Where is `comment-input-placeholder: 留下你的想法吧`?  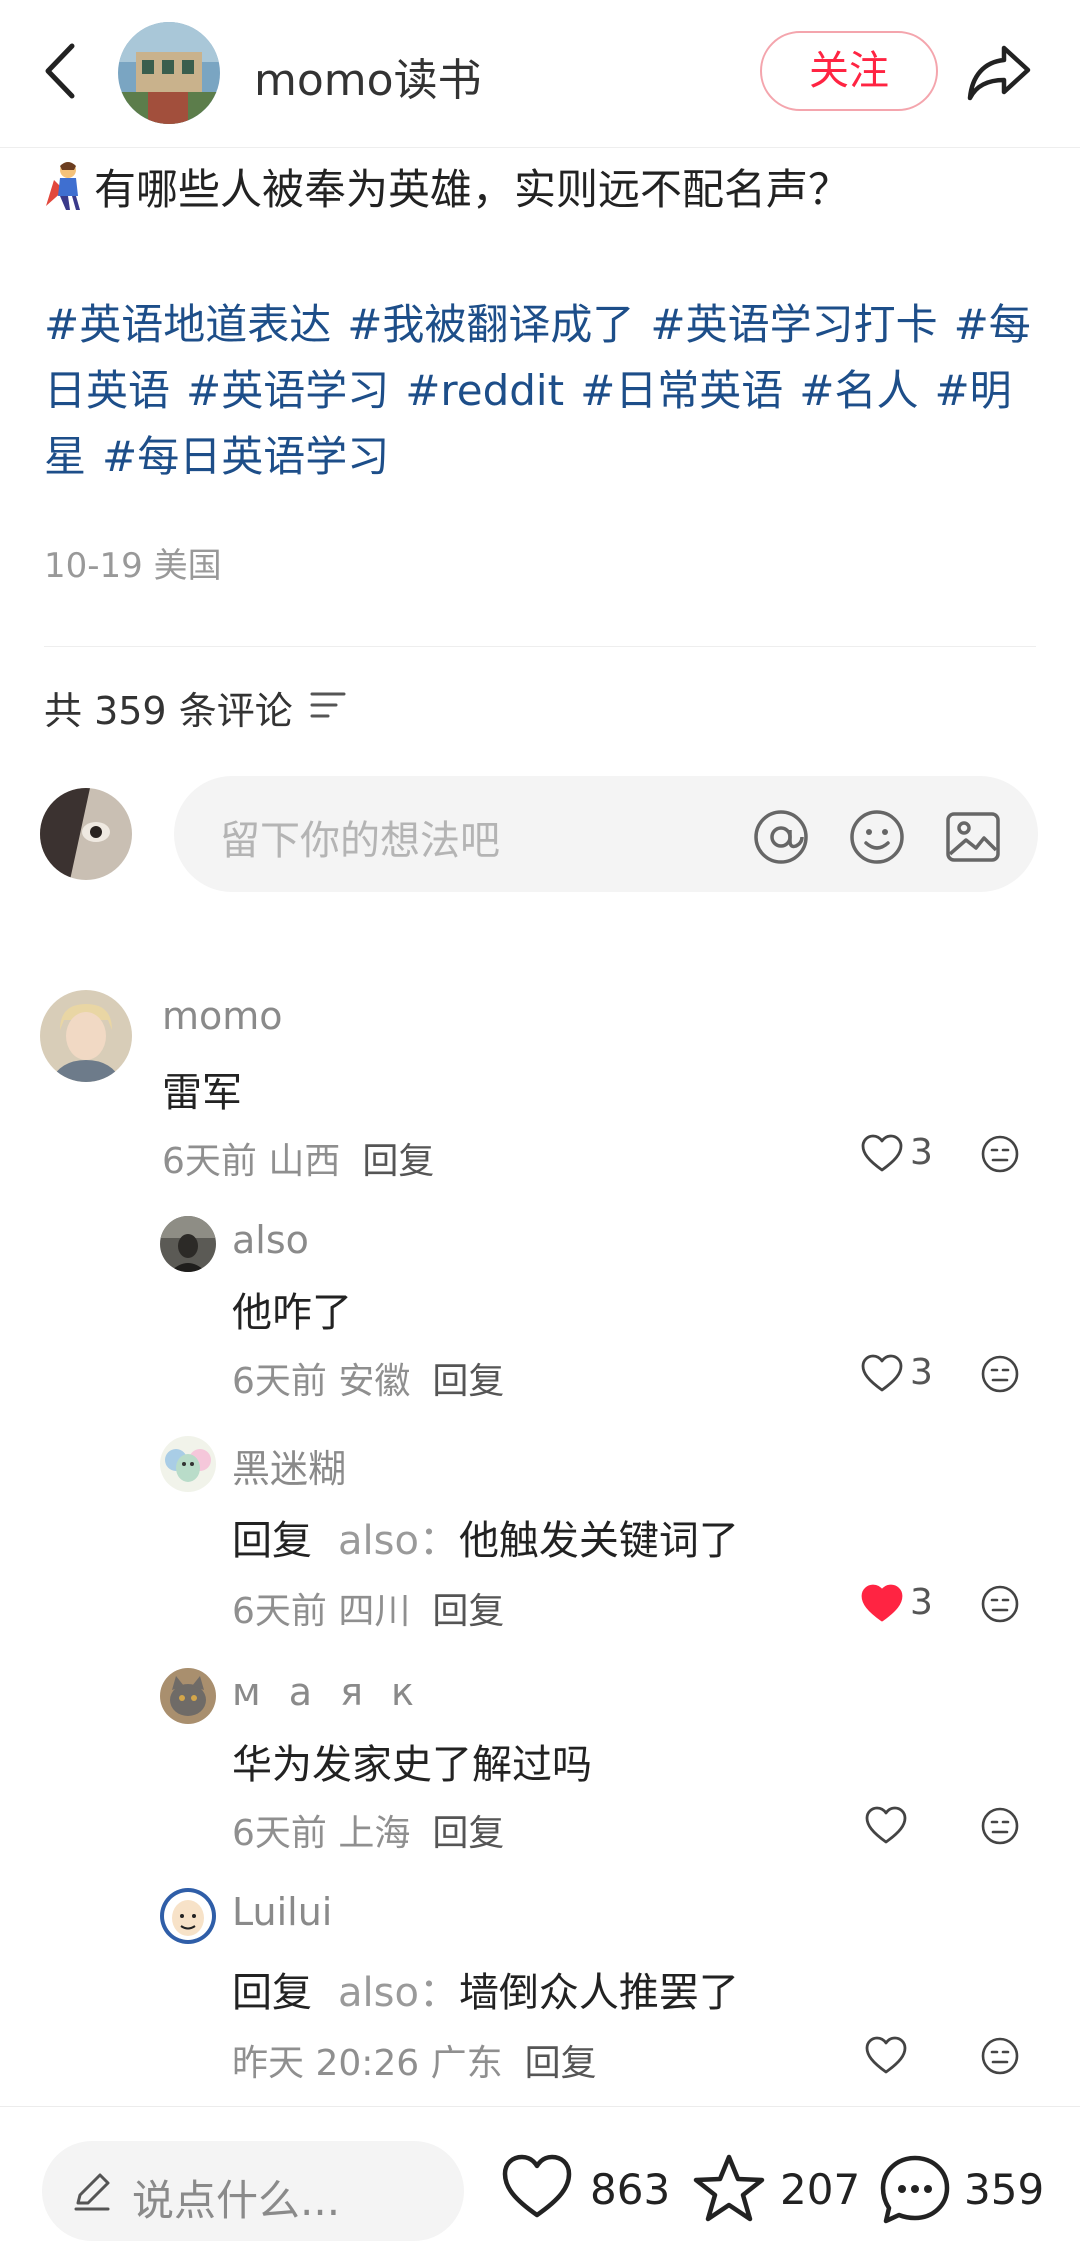 comment-input-placeholder: 留下你的想法吧 is located at coordinates (360, 841).